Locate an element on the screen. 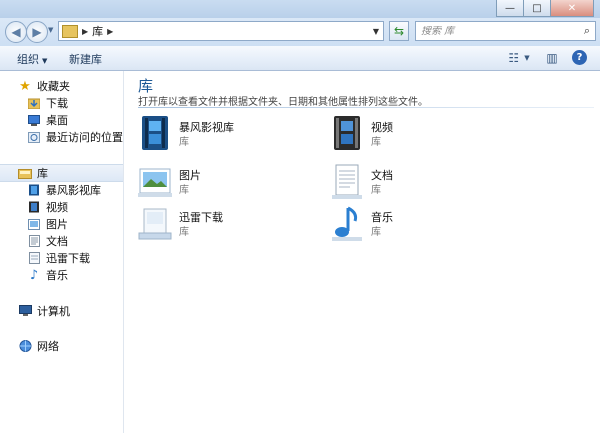  command-bar: 组织 ▼ 新建库 ☷ ▼ ▥ ? is located at coordinates (300, 58).